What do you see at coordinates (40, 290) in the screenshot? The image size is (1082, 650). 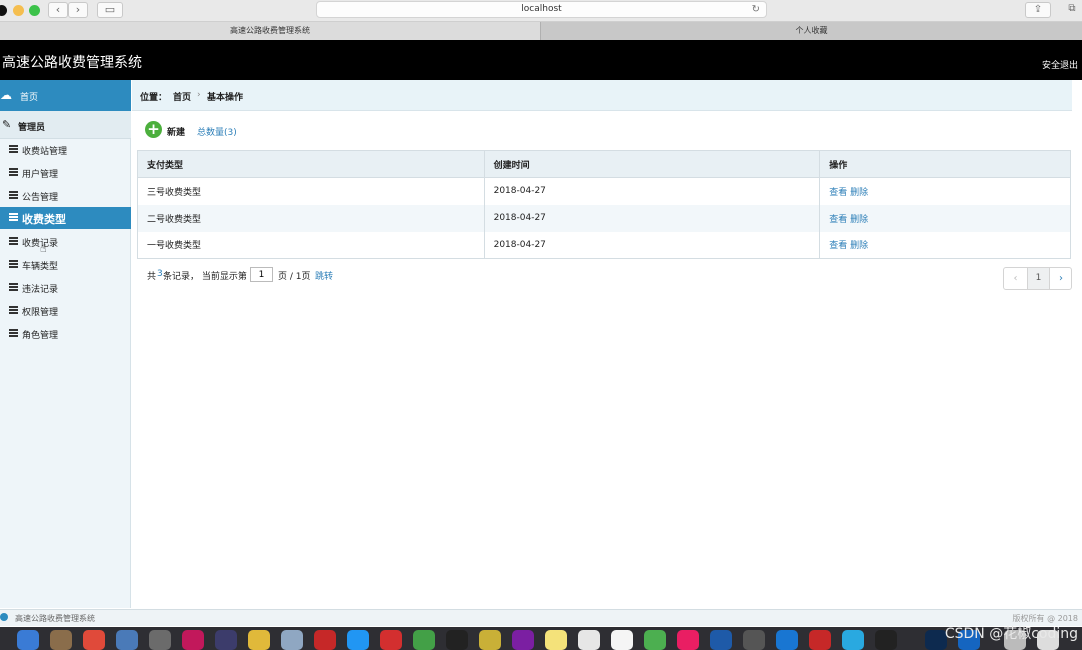 I see `sidebar-item-label: 违法记录` at bounding box center [40, 290].